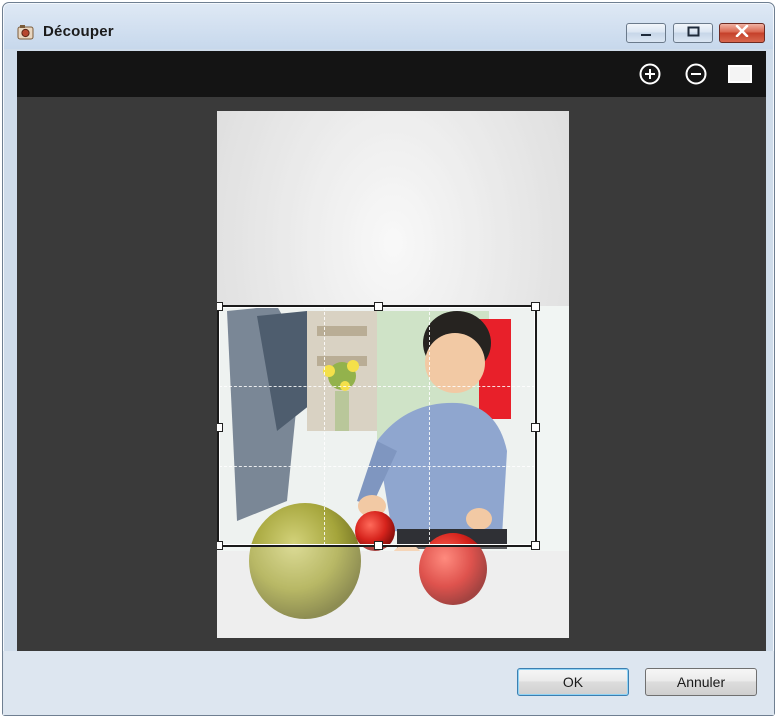  I want to click on zoom-out-button, so click(696, 76).